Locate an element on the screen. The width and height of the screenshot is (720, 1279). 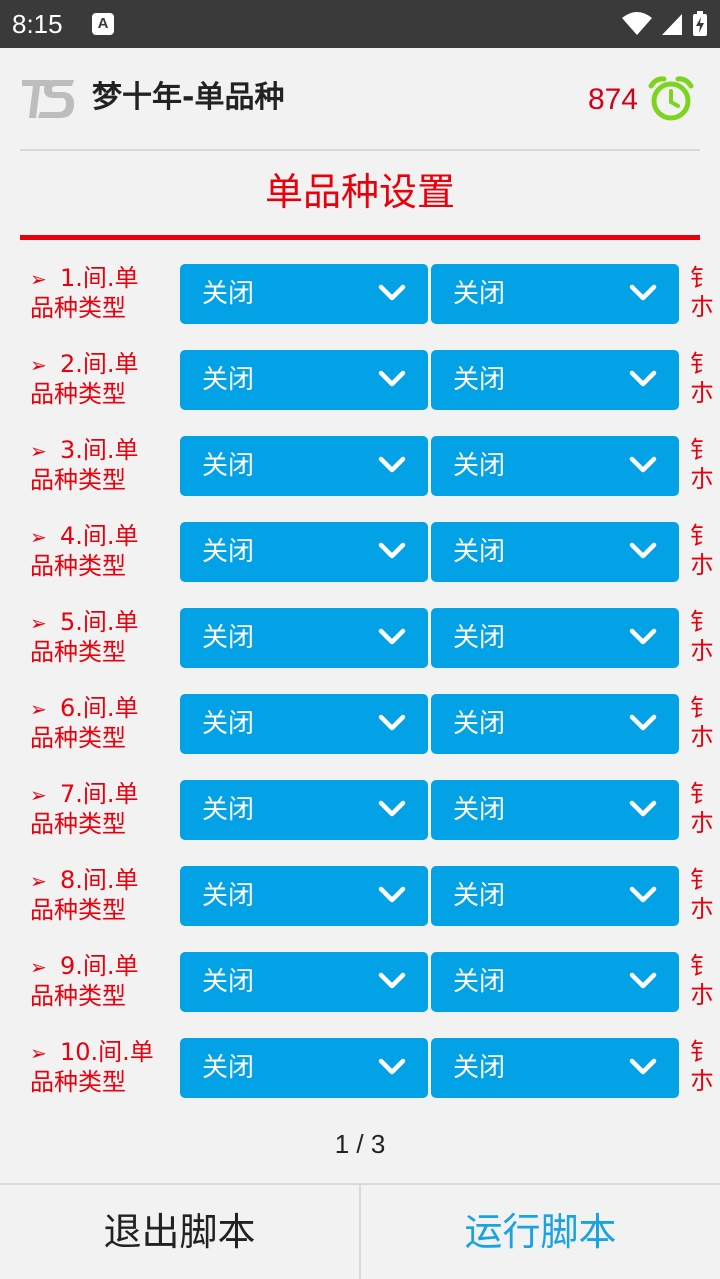
row-label: ➢ 4.间.单 品种类型 is located at coordinates (104, 552).